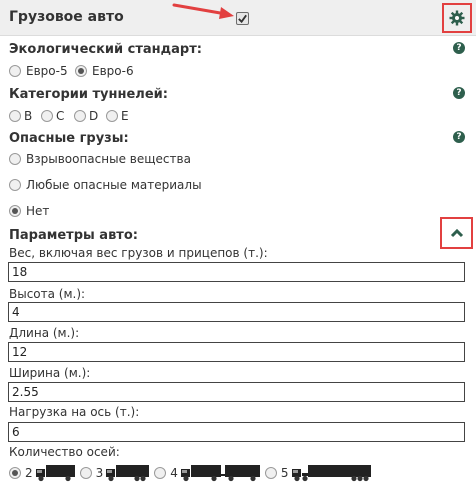 The width and height of the screenshot is (476, 496). I want to click on hazard-option-any: Любые опасные материалы, so click(105, 185).